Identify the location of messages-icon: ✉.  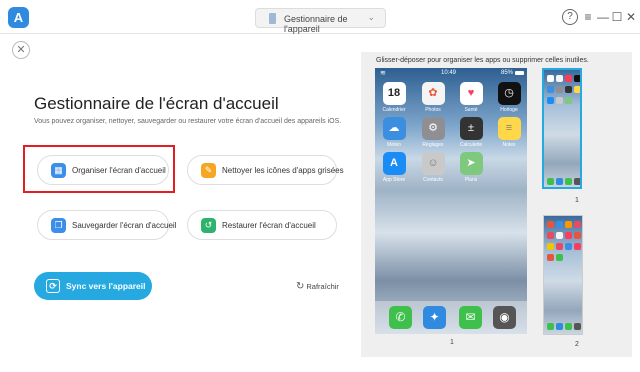
(470, 317).